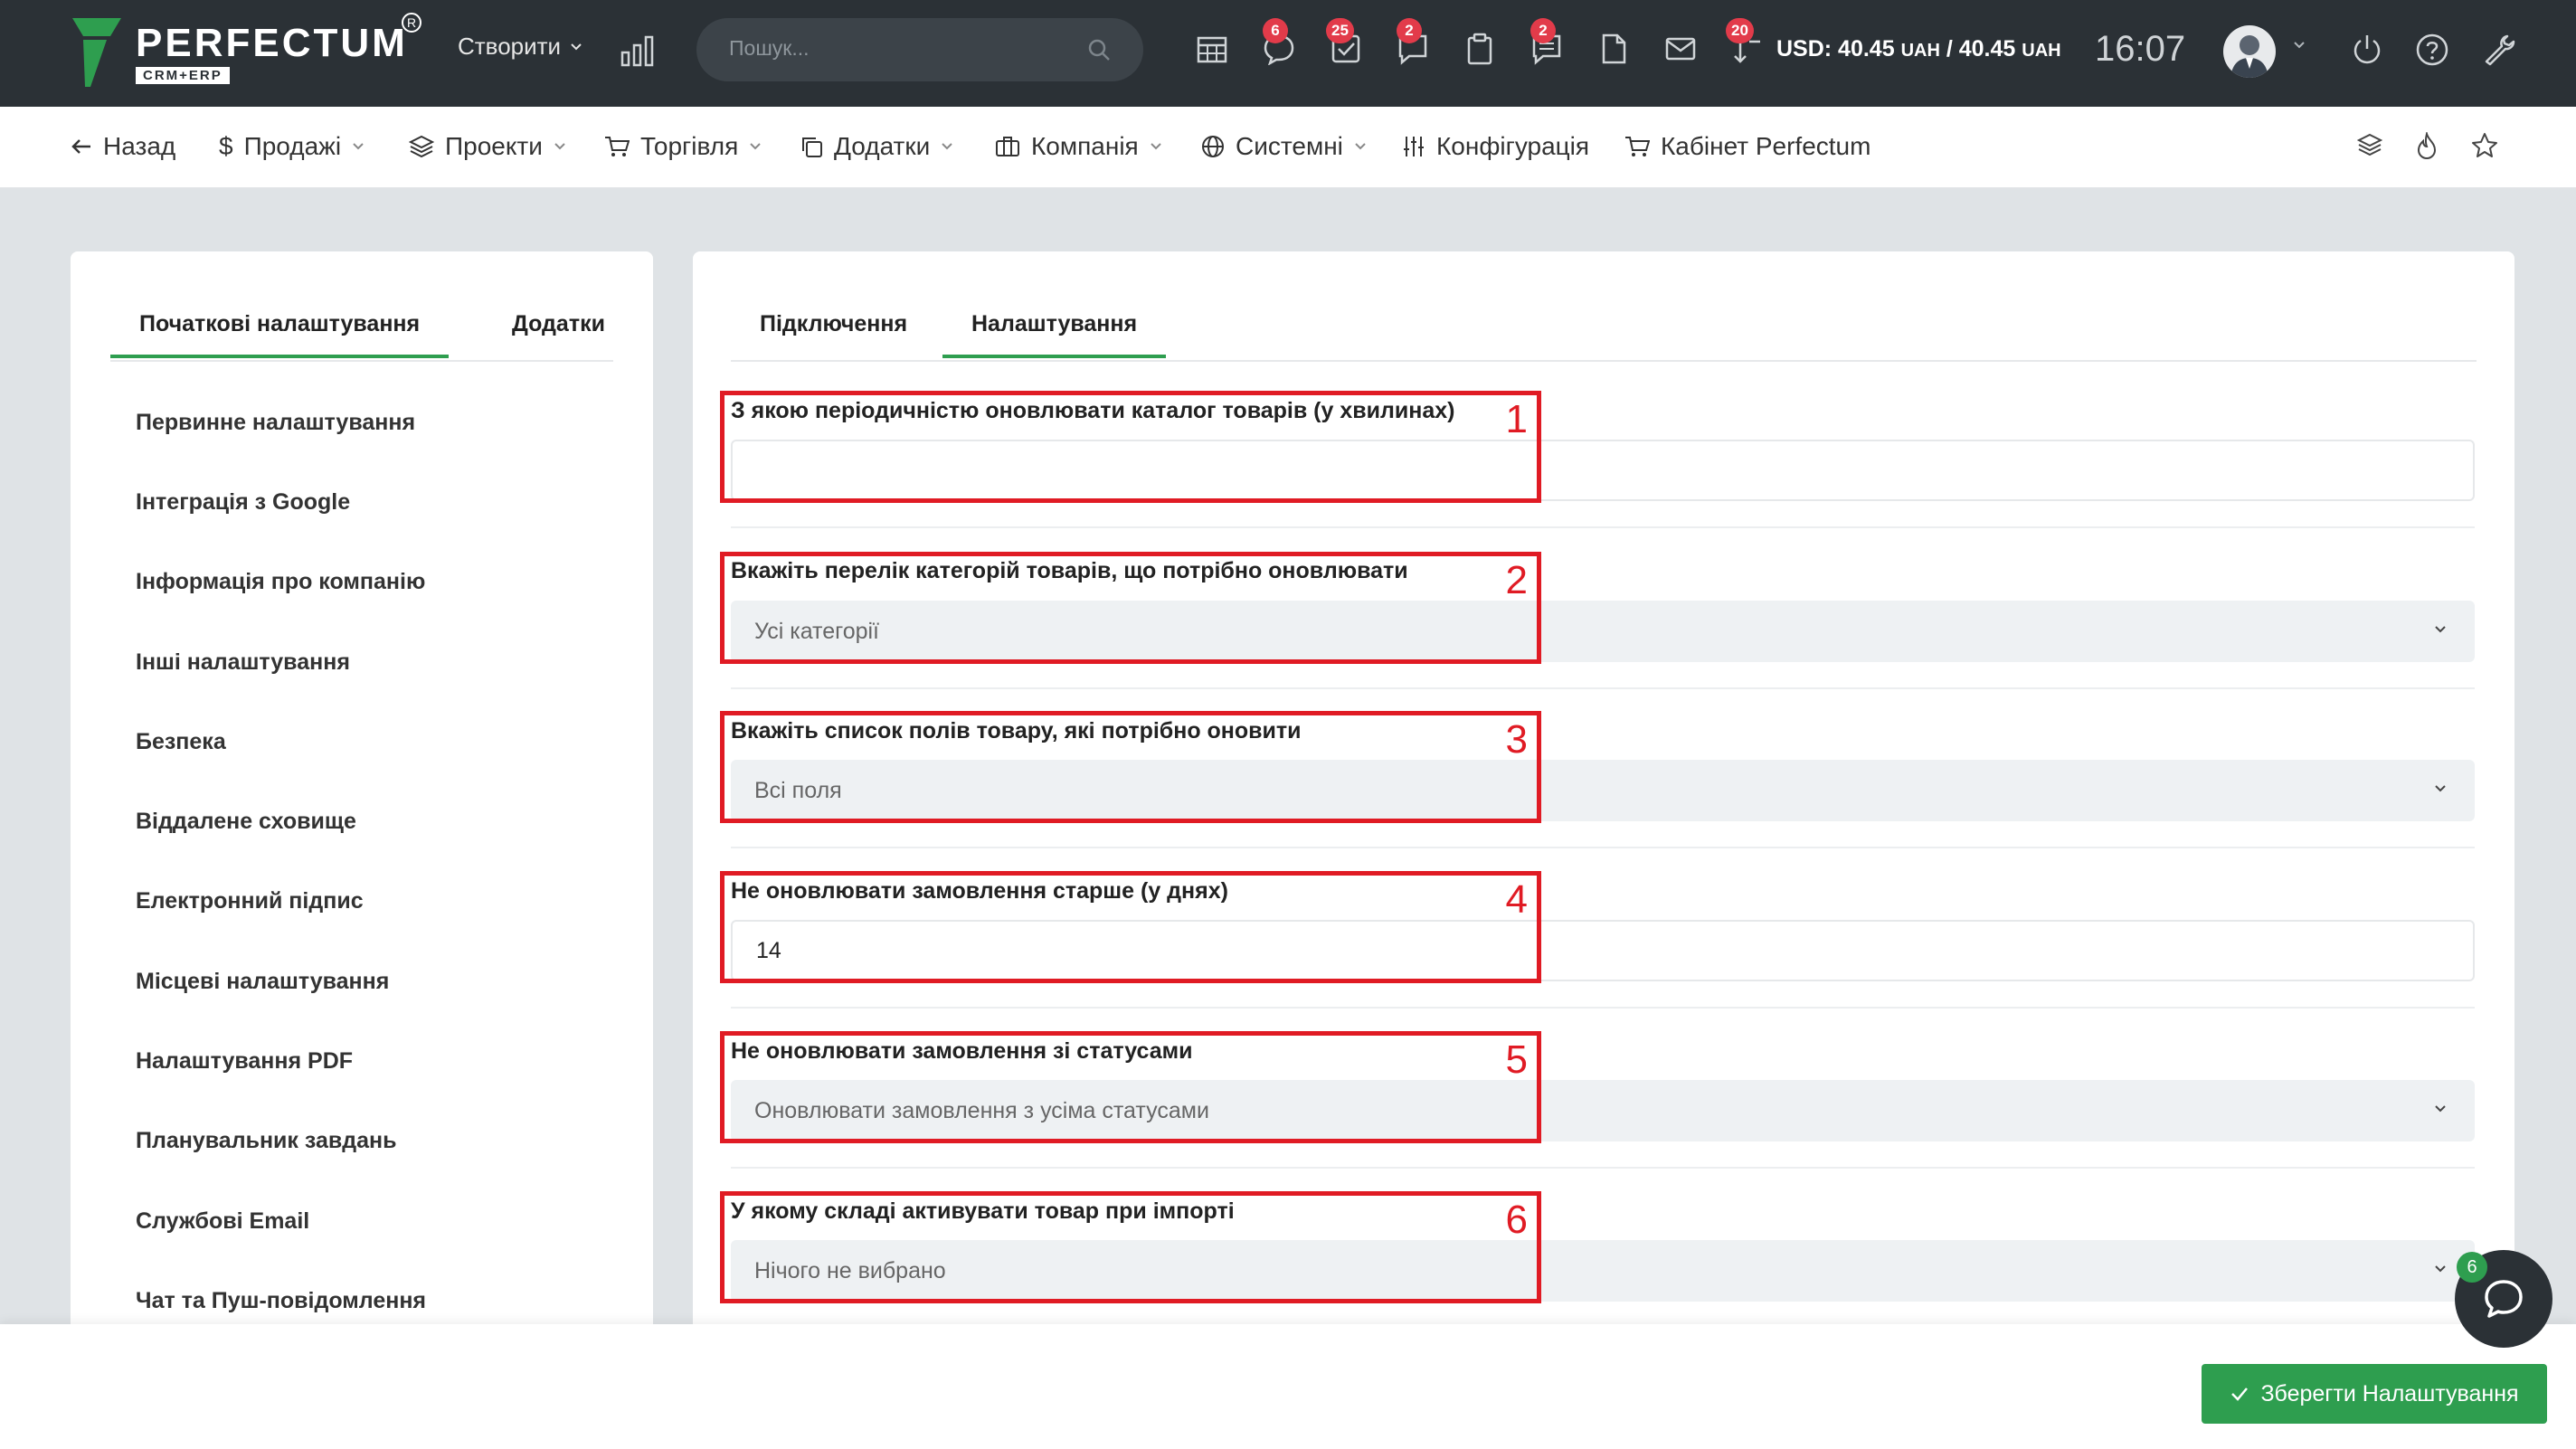  I want to click on sidebar-item-locale: Місцеві налаштування, so click(263, 982).